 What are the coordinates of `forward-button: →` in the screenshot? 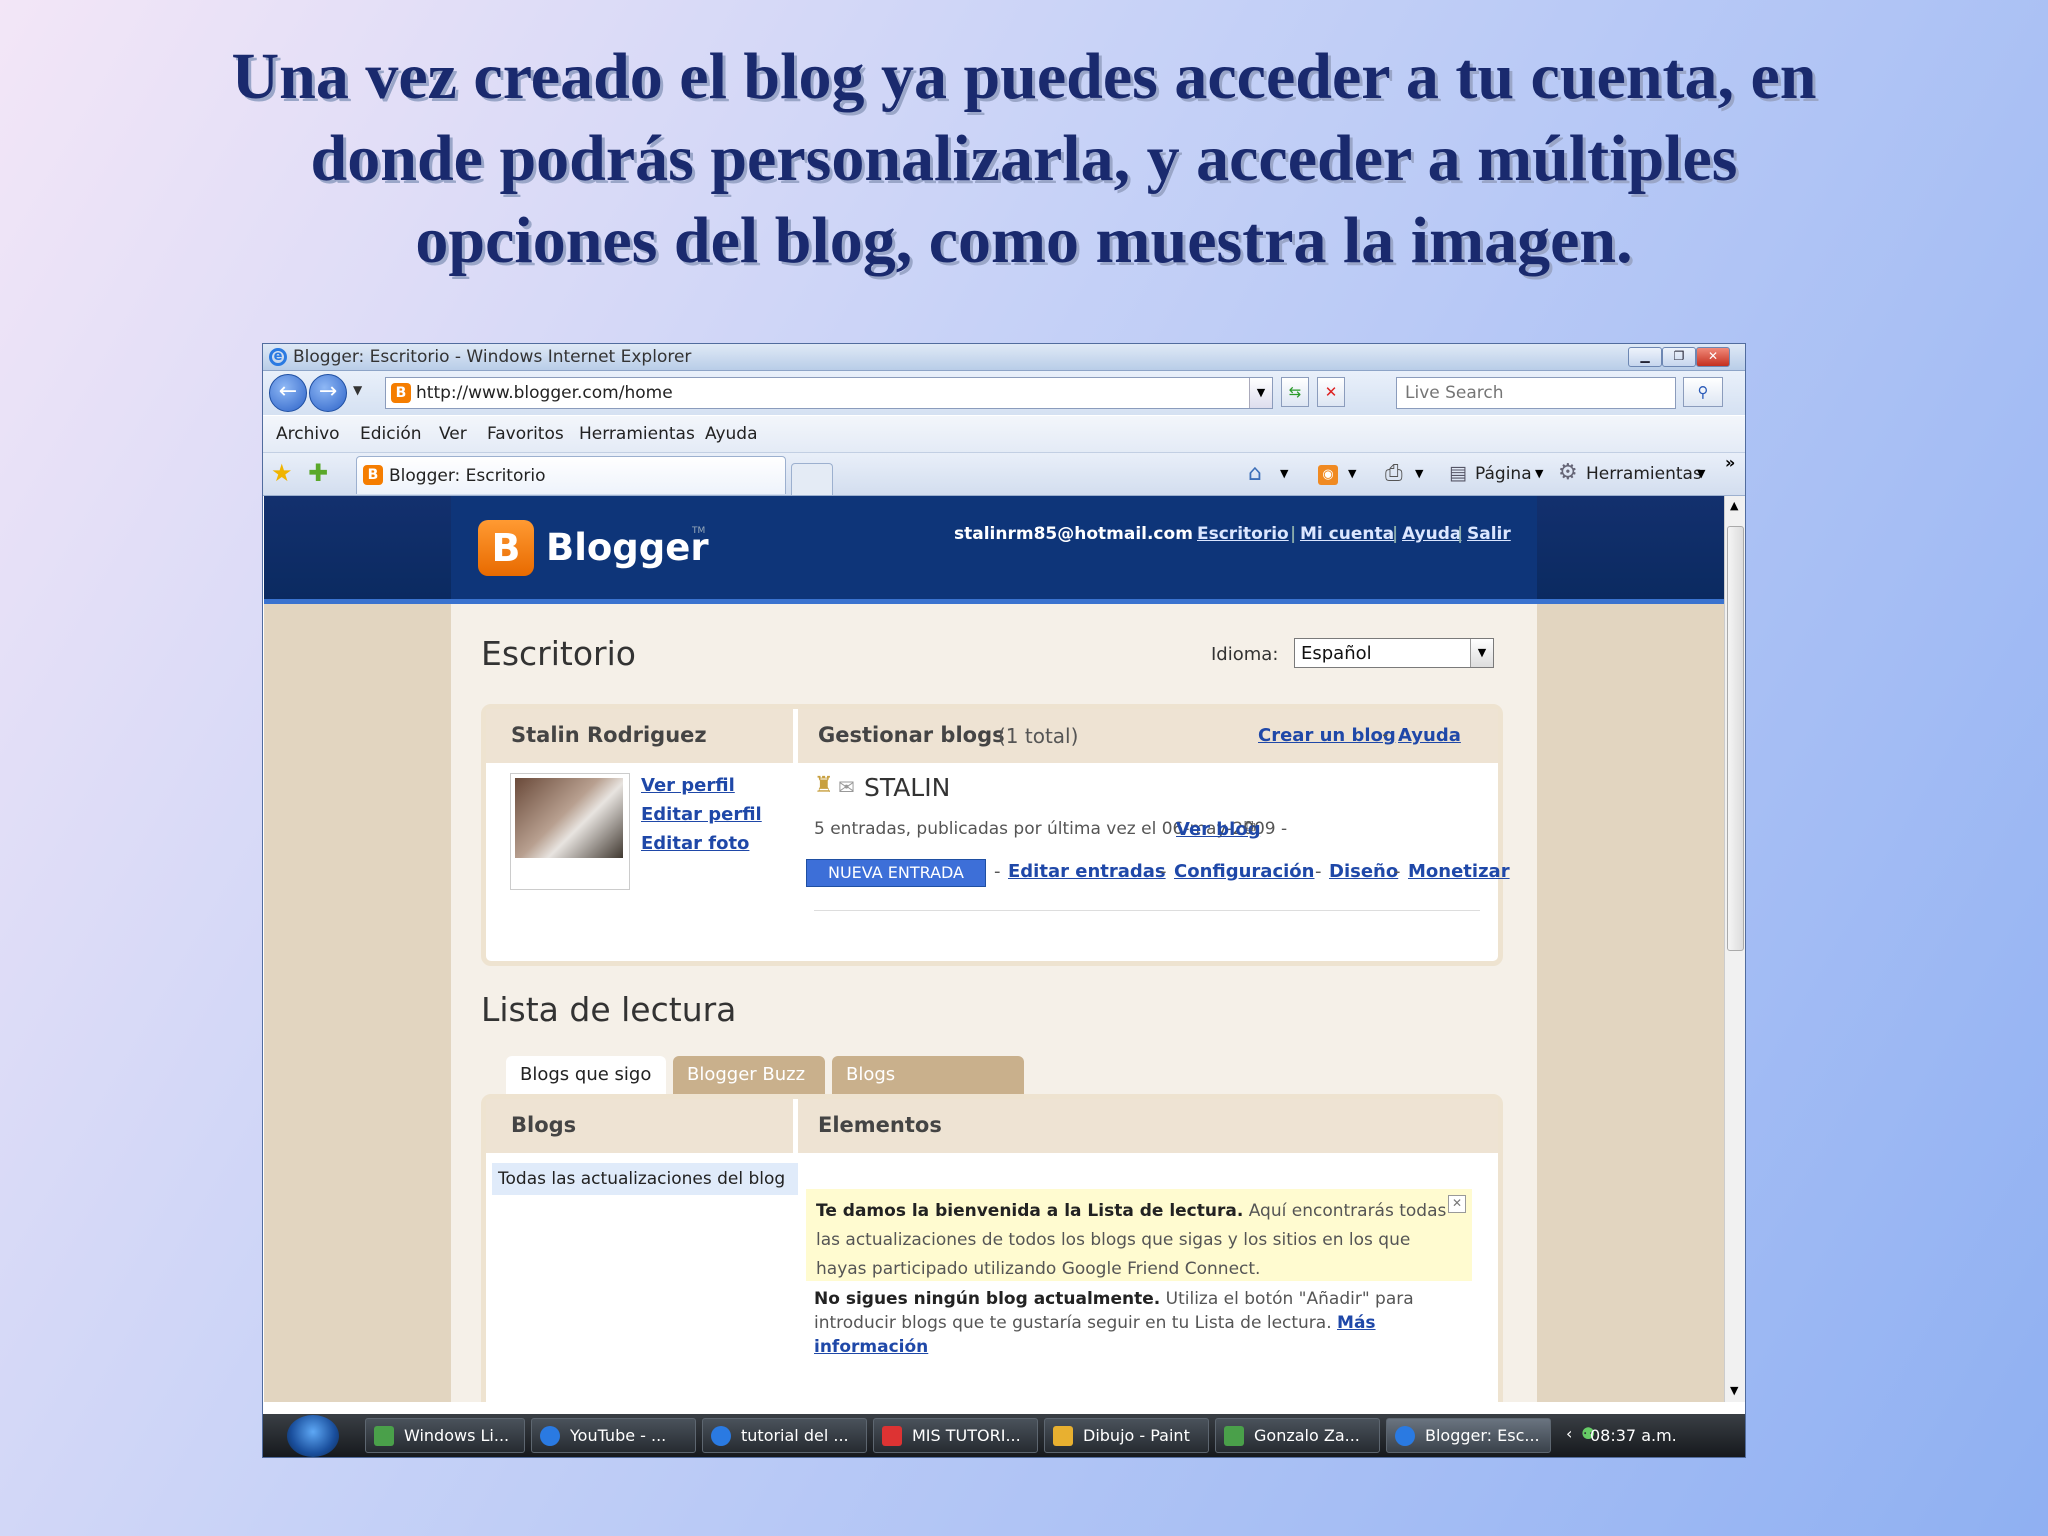 It's located at (328, 393).